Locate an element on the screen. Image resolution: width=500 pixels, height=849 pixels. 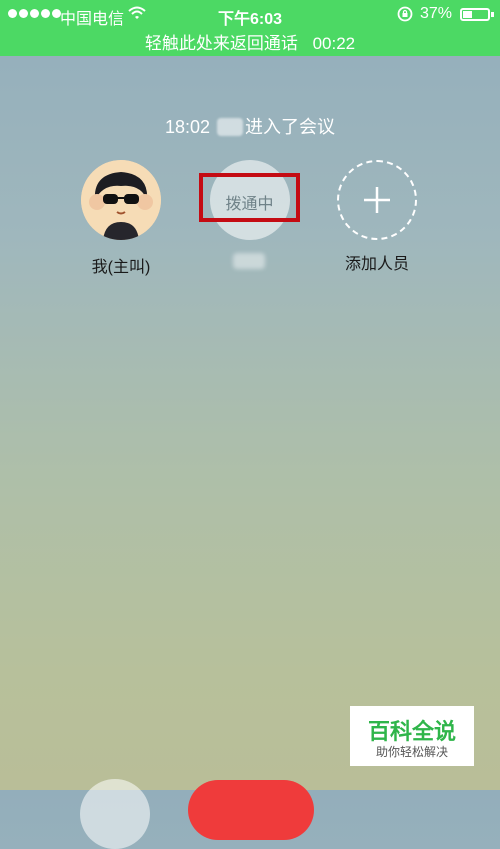
hangup-button is located at coordinates (251, 810).